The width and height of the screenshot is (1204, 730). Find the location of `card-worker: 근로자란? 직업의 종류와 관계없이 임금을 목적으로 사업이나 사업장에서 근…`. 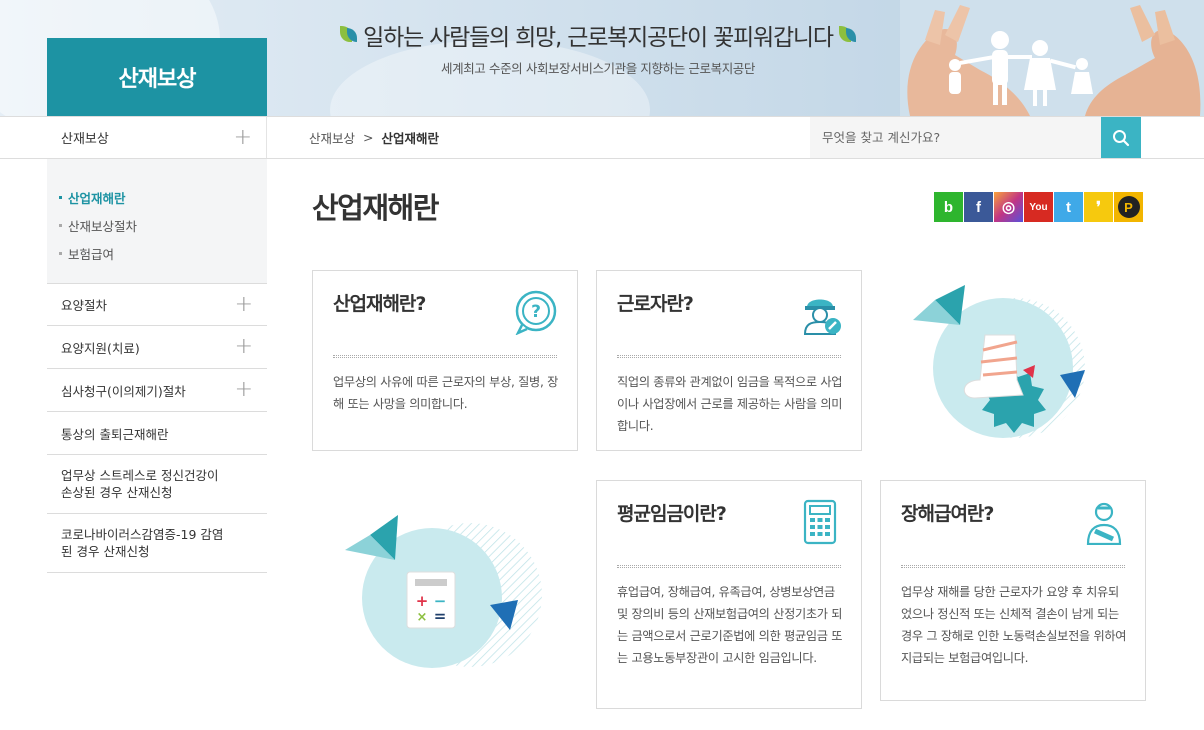

card-worker: 근로자란? 직업의 종류와 관계없이 임금을 목적으로 사업이나 사업장에서 근… is located at coordinates (729, 360).